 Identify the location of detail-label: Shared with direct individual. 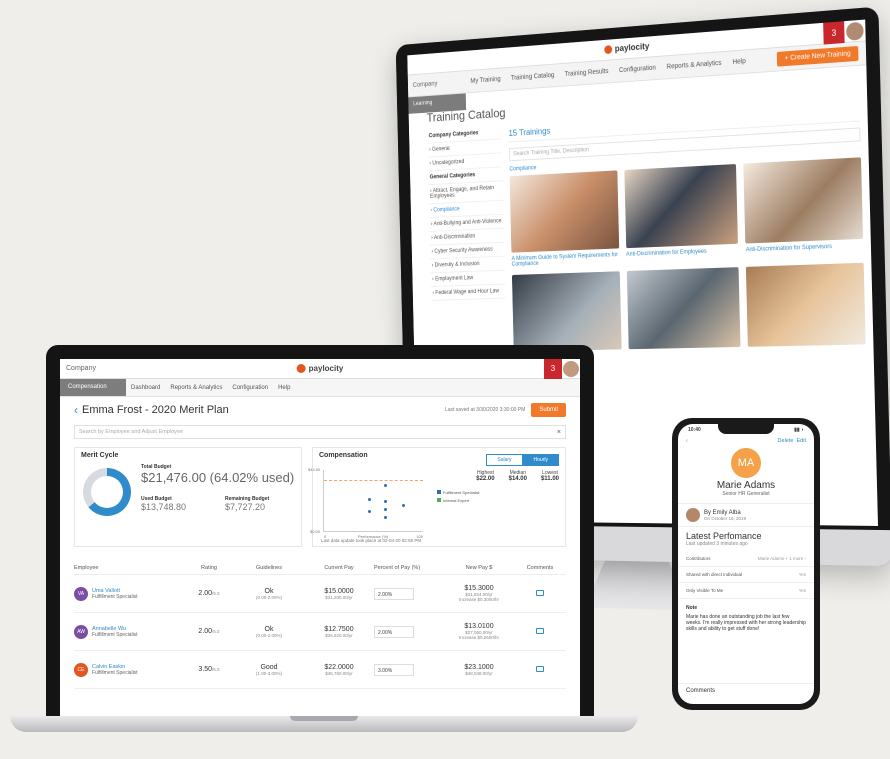
(714, 574).